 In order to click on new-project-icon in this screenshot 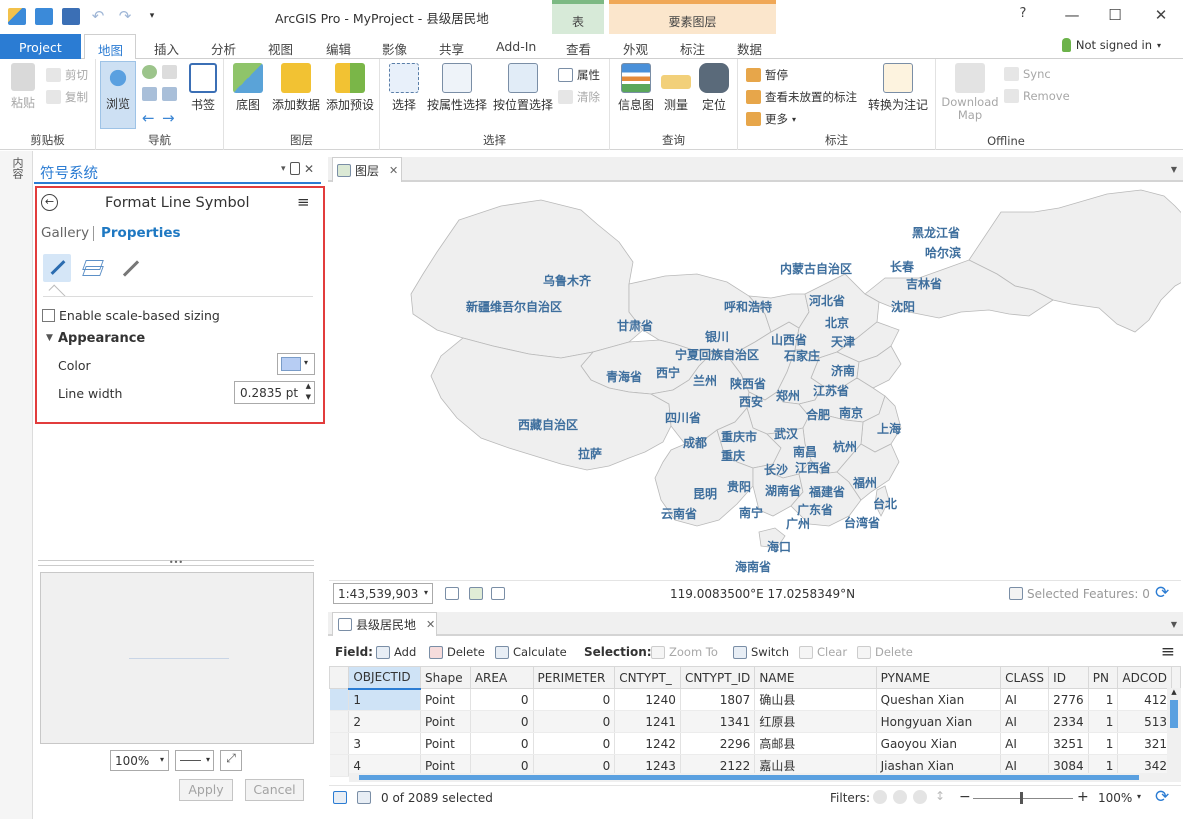, I will do `click(17, 16)`.